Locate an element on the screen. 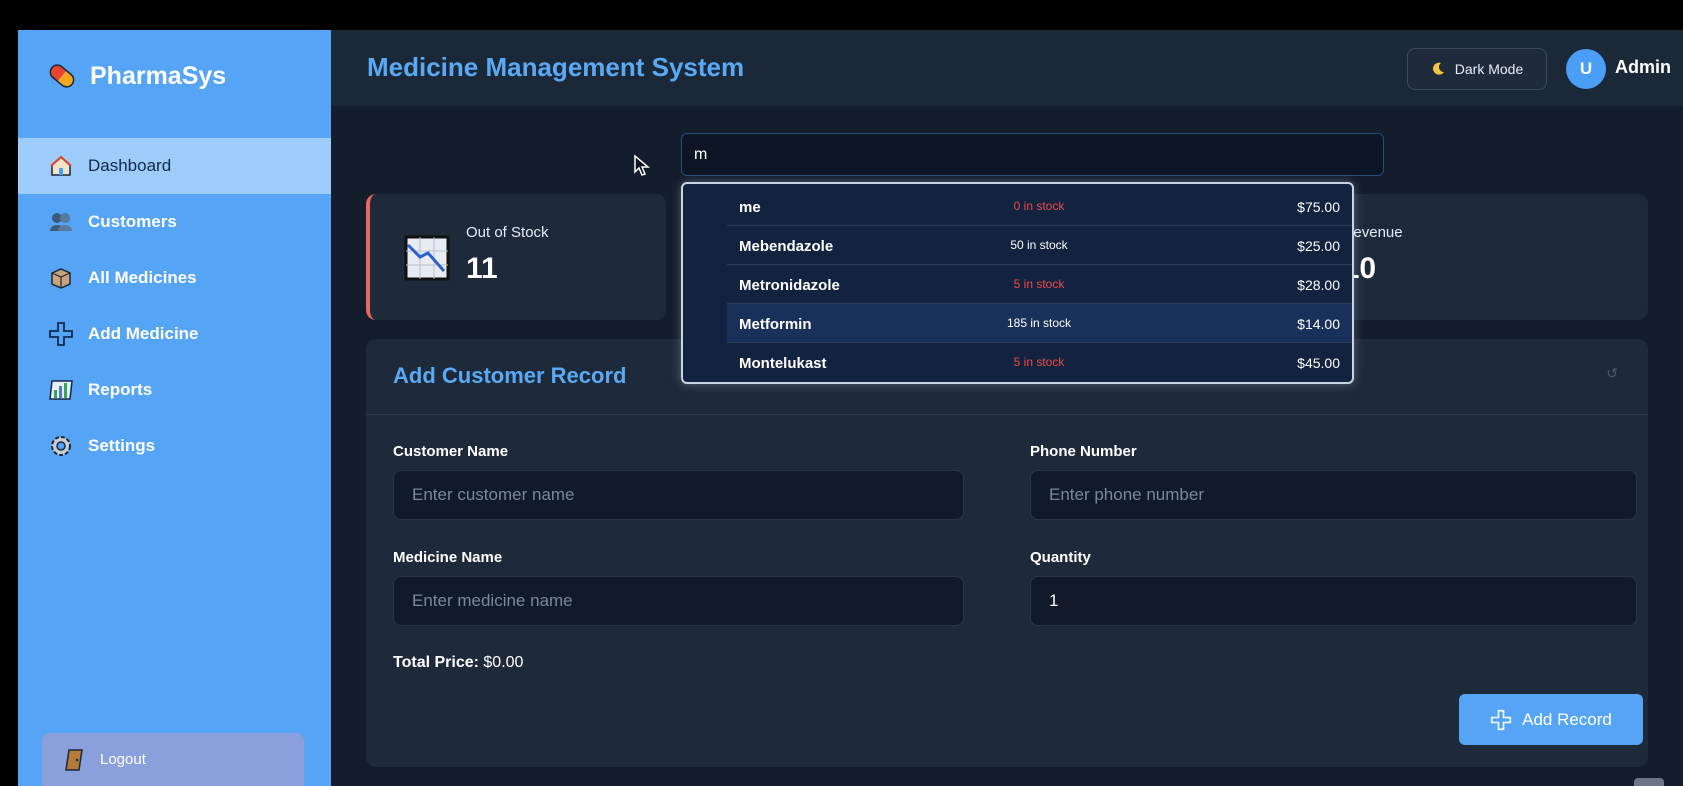 Image resolution: width=1683 pixels, height=786 pixels. suggestion-stock: 0 in stock is located at coordinates (1039, 206).